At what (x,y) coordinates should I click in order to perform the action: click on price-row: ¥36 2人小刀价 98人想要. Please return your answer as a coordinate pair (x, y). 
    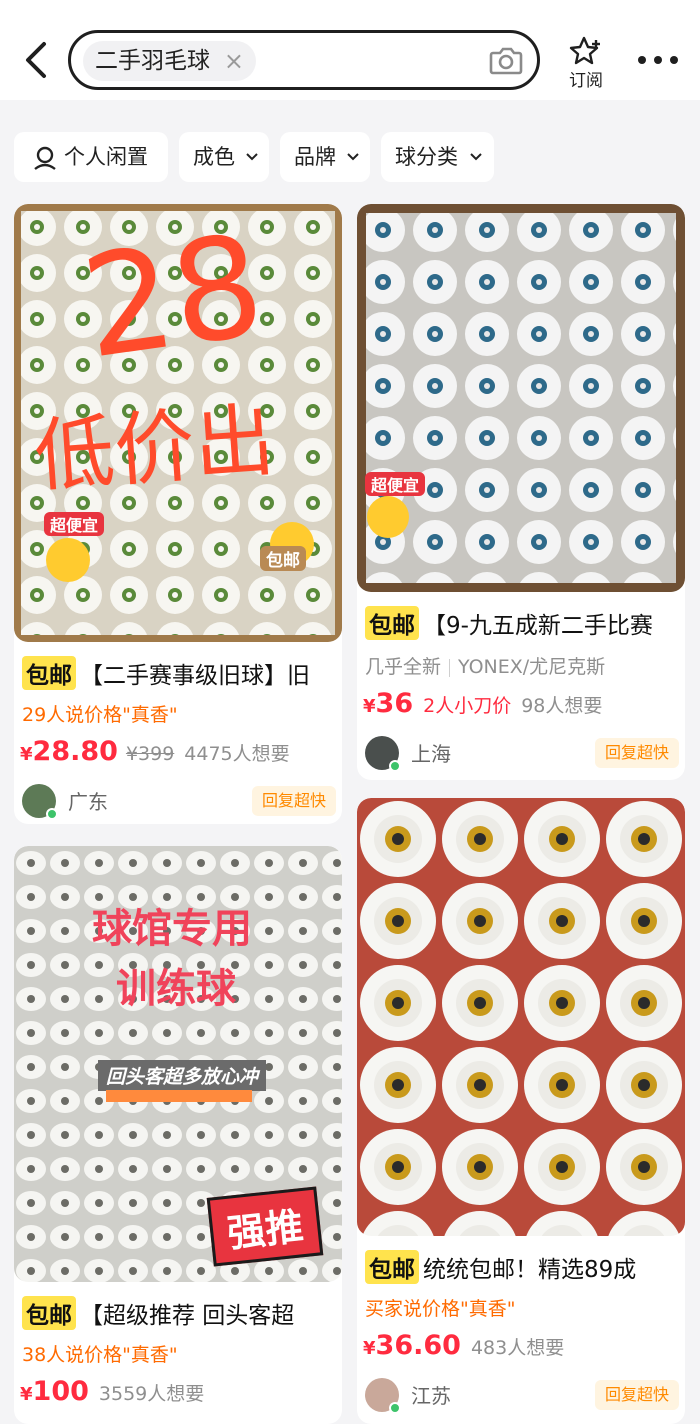
    Looking at the image, I should click on (482, 703).